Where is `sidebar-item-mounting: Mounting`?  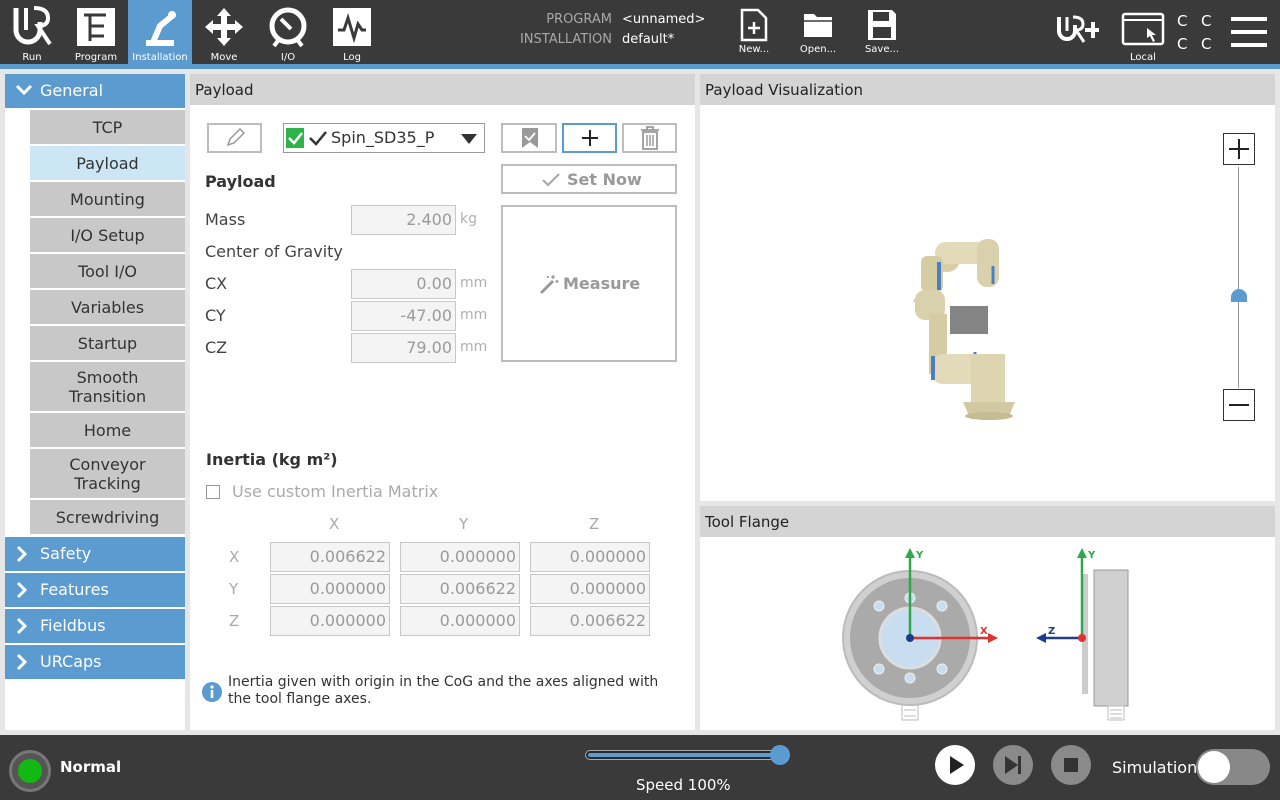
sidebar-item-mounting: Mounting is located at coordinates (107, 199).